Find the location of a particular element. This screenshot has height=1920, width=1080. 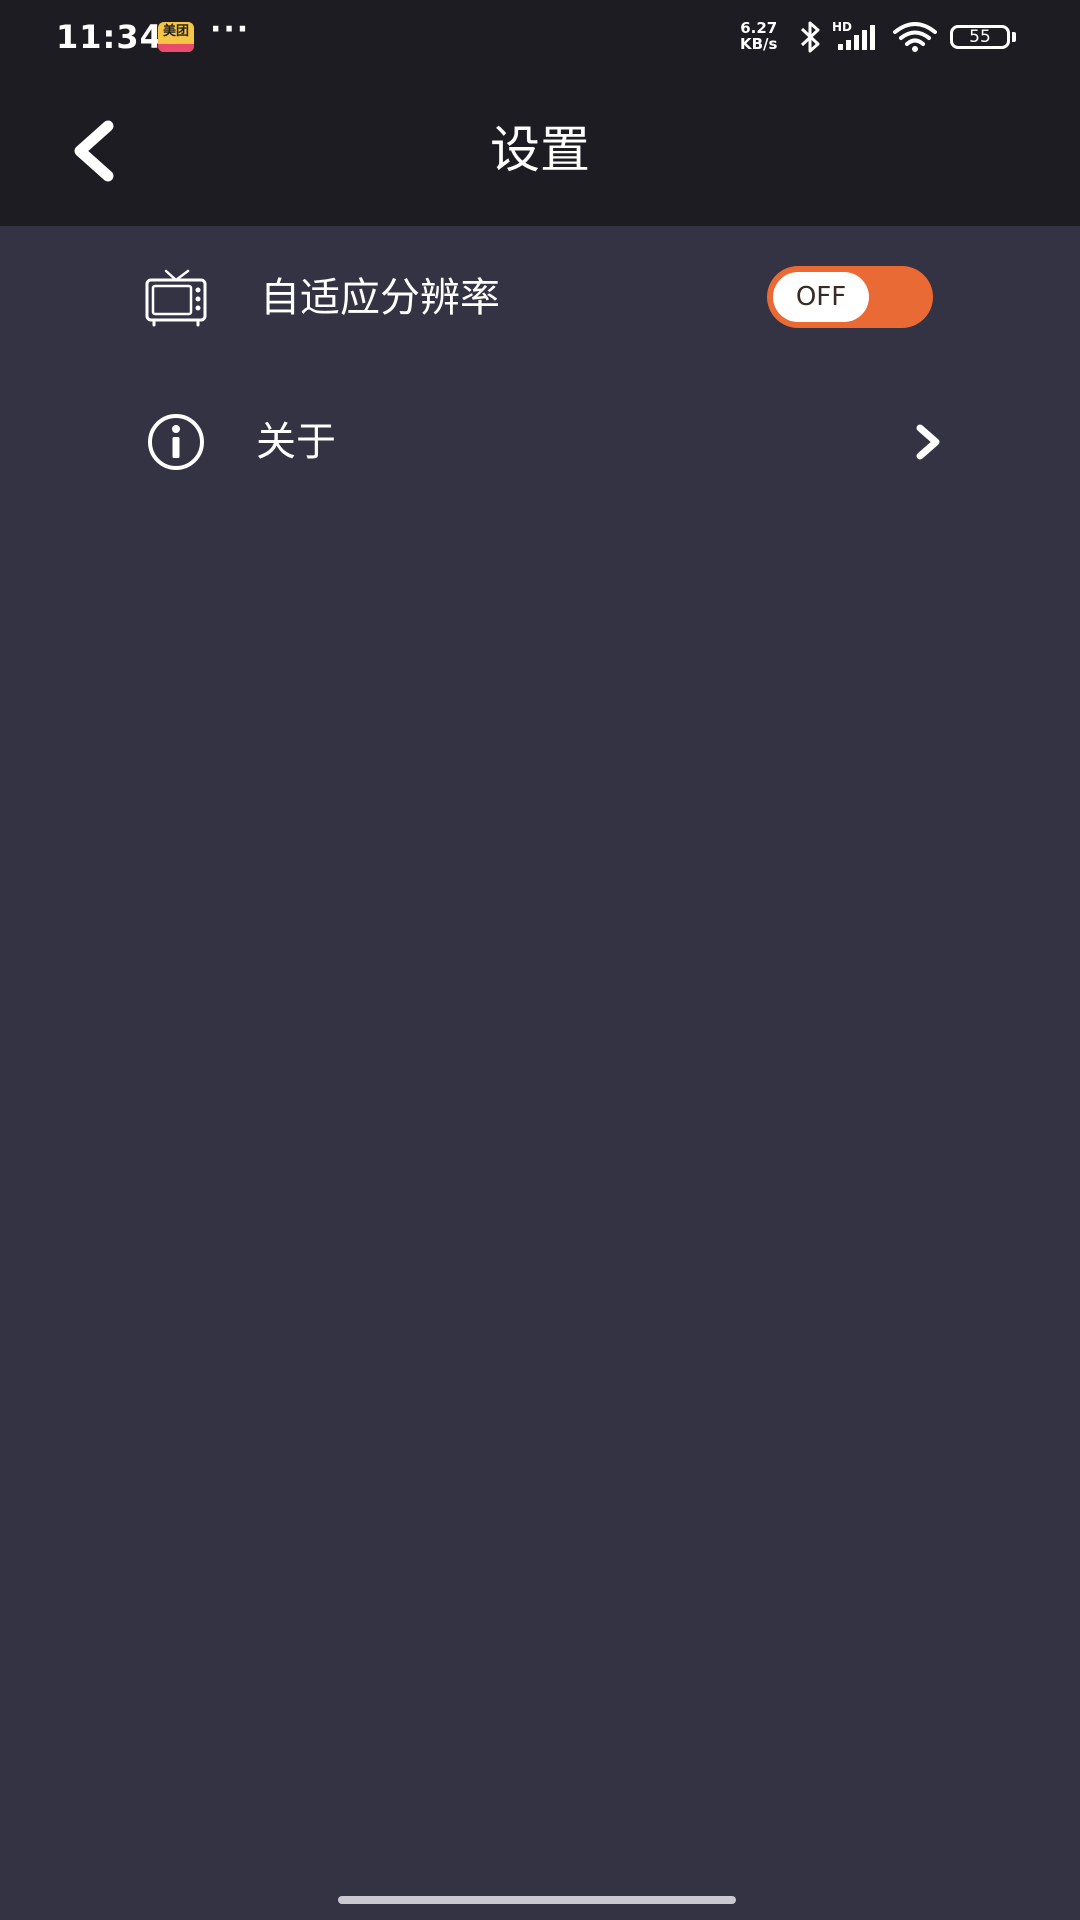

back-arrow-icon is located at coordinates (94, 151).